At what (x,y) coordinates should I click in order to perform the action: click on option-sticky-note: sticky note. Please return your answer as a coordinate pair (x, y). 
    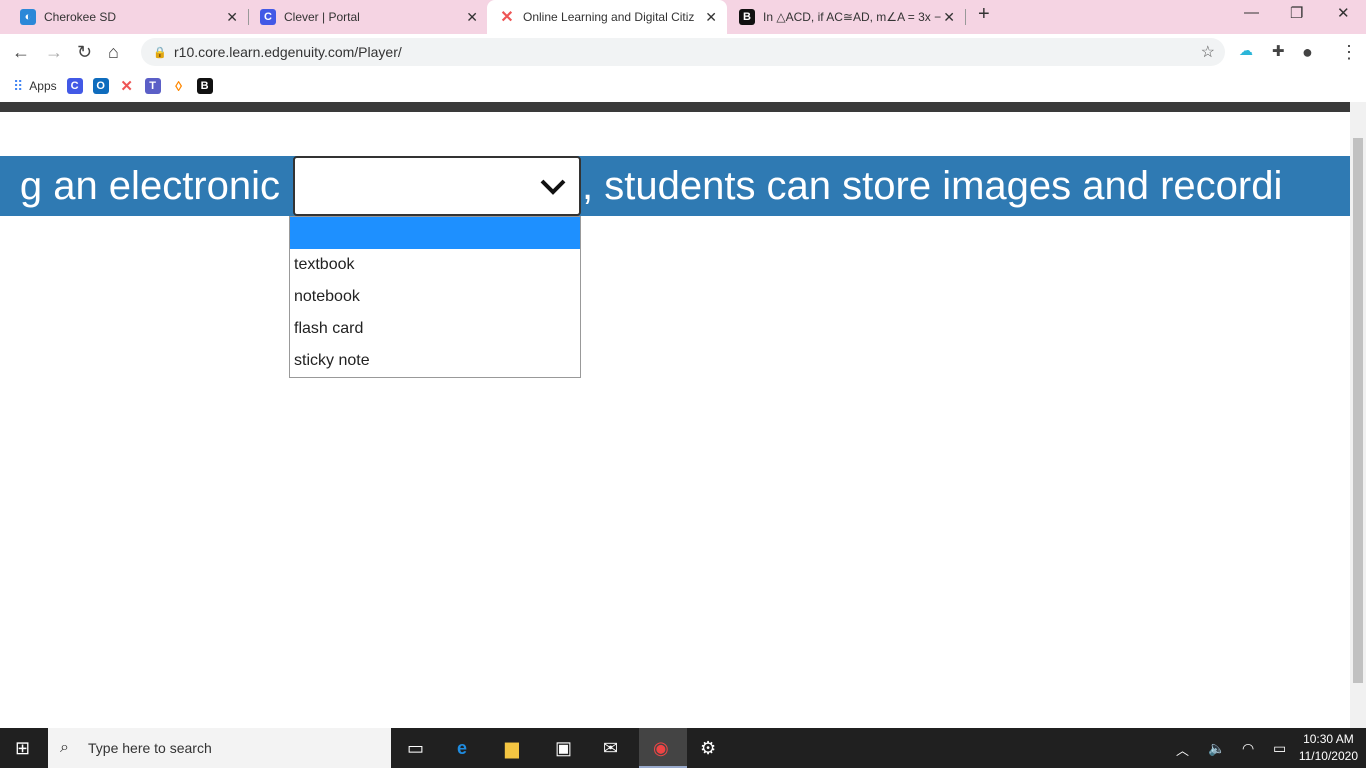
    Looking at the image, I should click on (435, 361).